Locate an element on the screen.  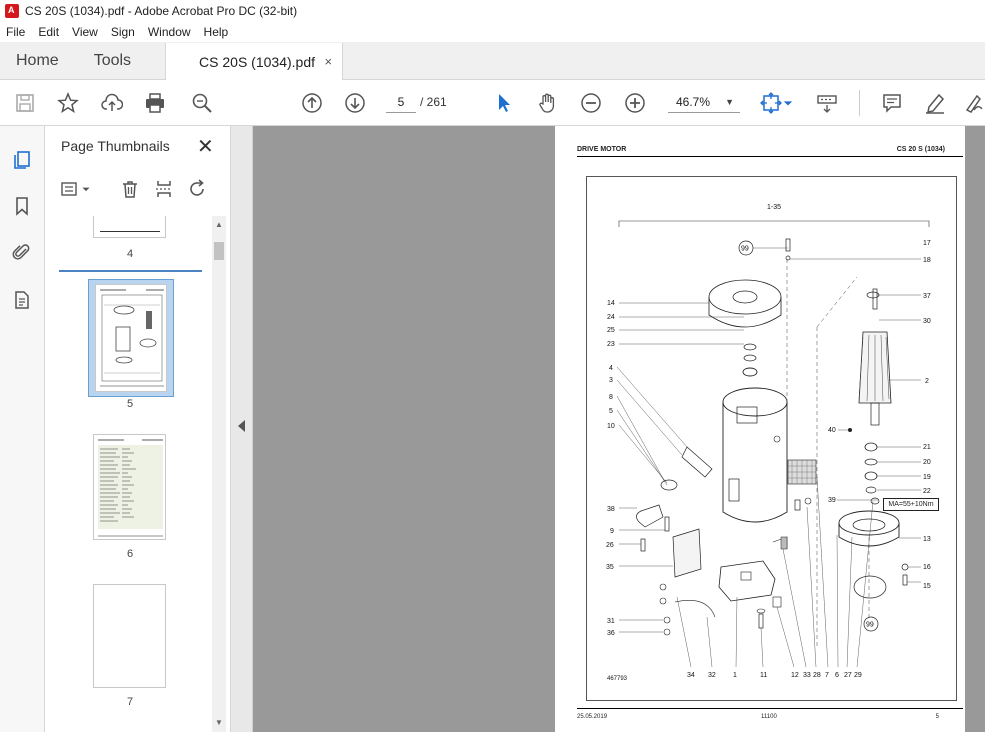
thumbnail-drop-indicator is located at coordinates (130, 271).